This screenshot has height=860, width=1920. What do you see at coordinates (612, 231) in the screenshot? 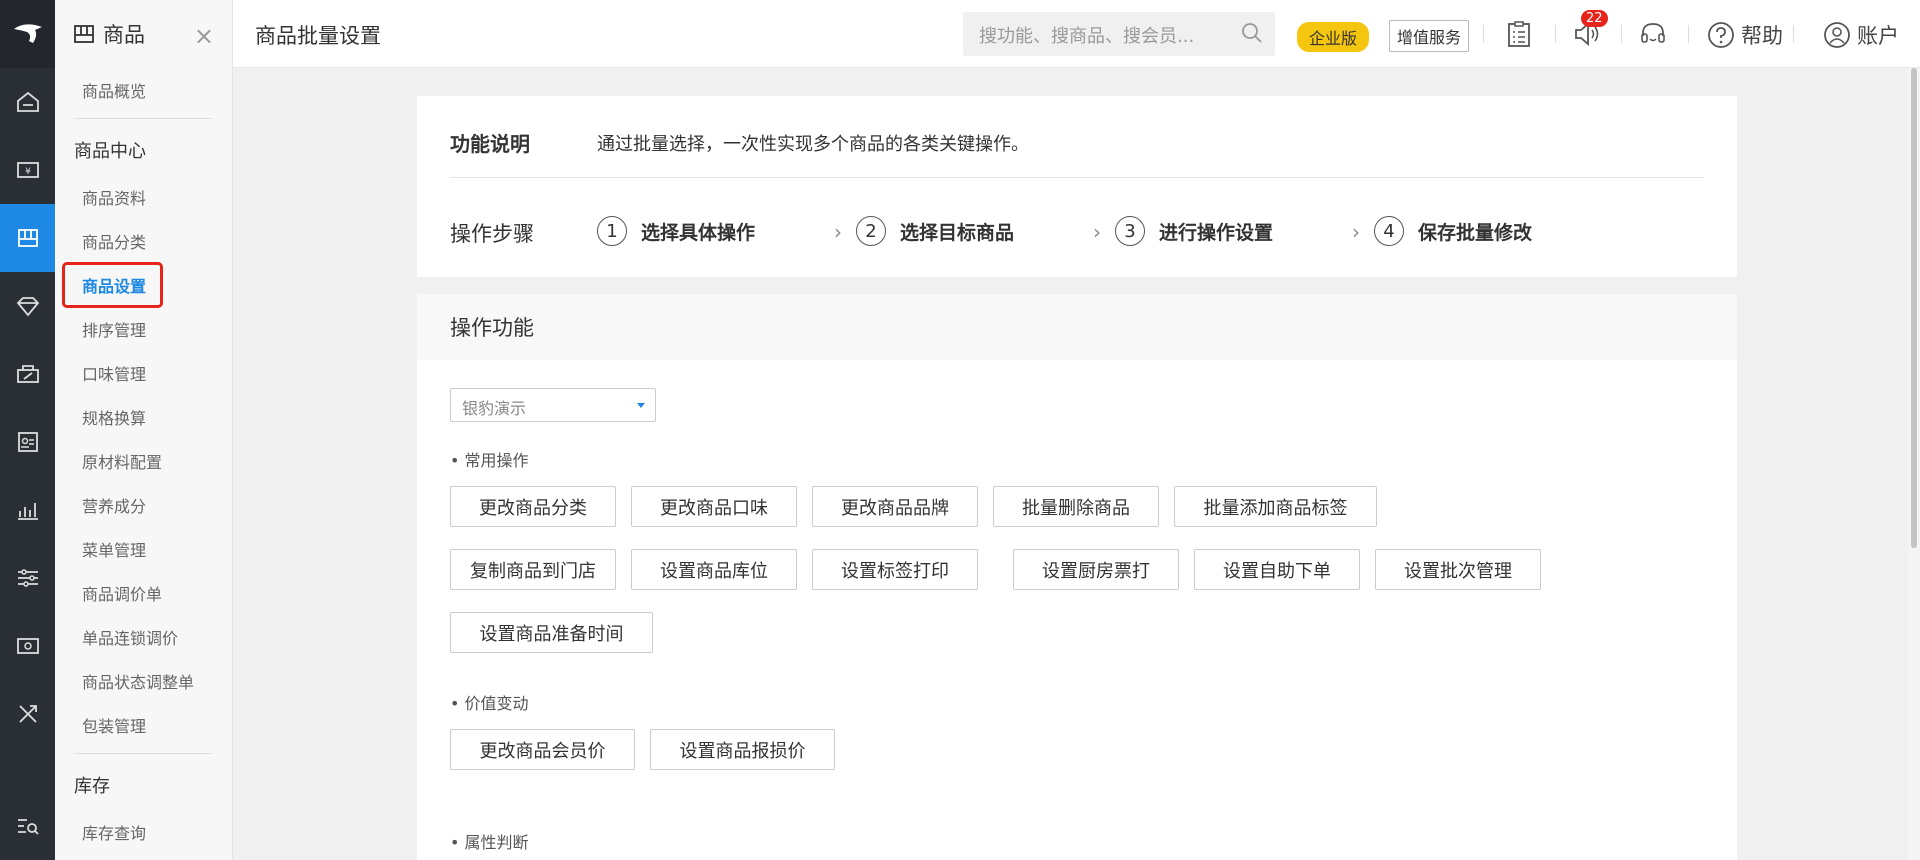
I see `step-number: 1` at bounding box center [612, 231].